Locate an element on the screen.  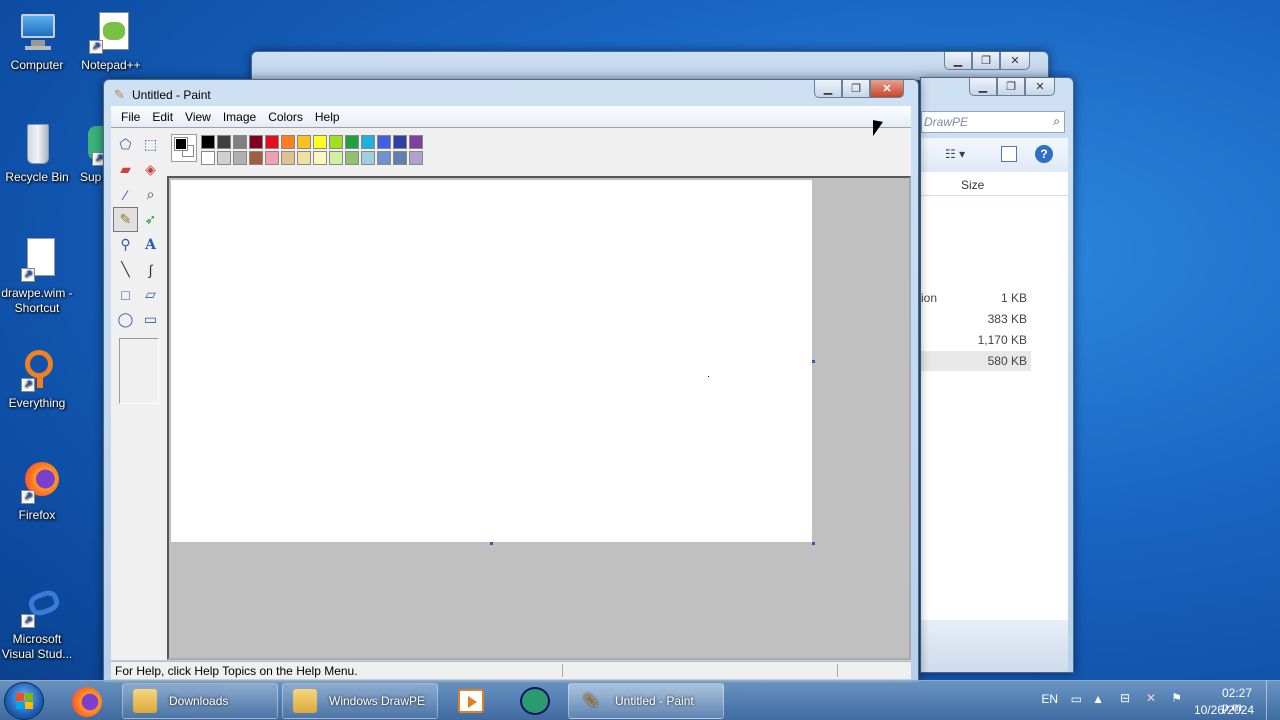
color-picker-icon: ⁄ is located at coordinates (125, 194).